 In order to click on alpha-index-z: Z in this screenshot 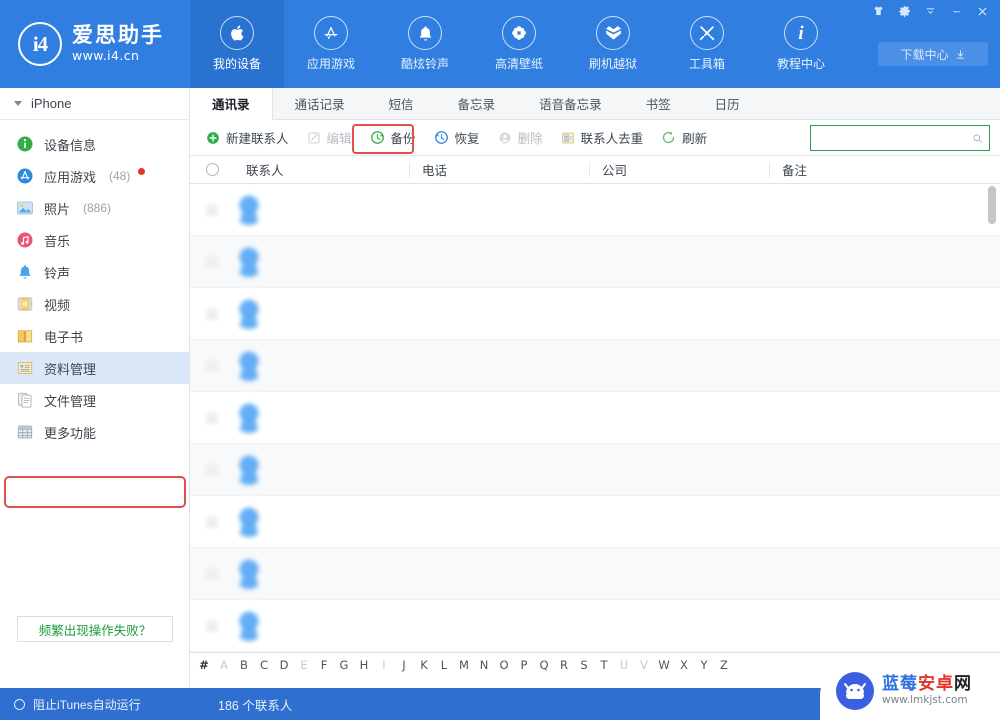, I will do `click(724, 665)`.